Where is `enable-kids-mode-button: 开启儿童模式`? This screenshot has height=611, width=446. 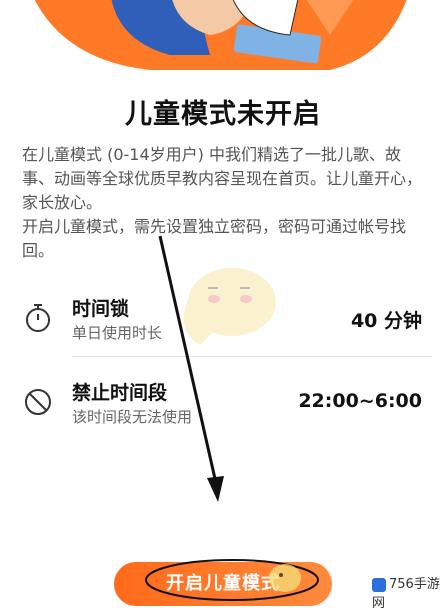
enable-kids-mode-button: 开启儿童模式 is located at coordinates (223, 584).